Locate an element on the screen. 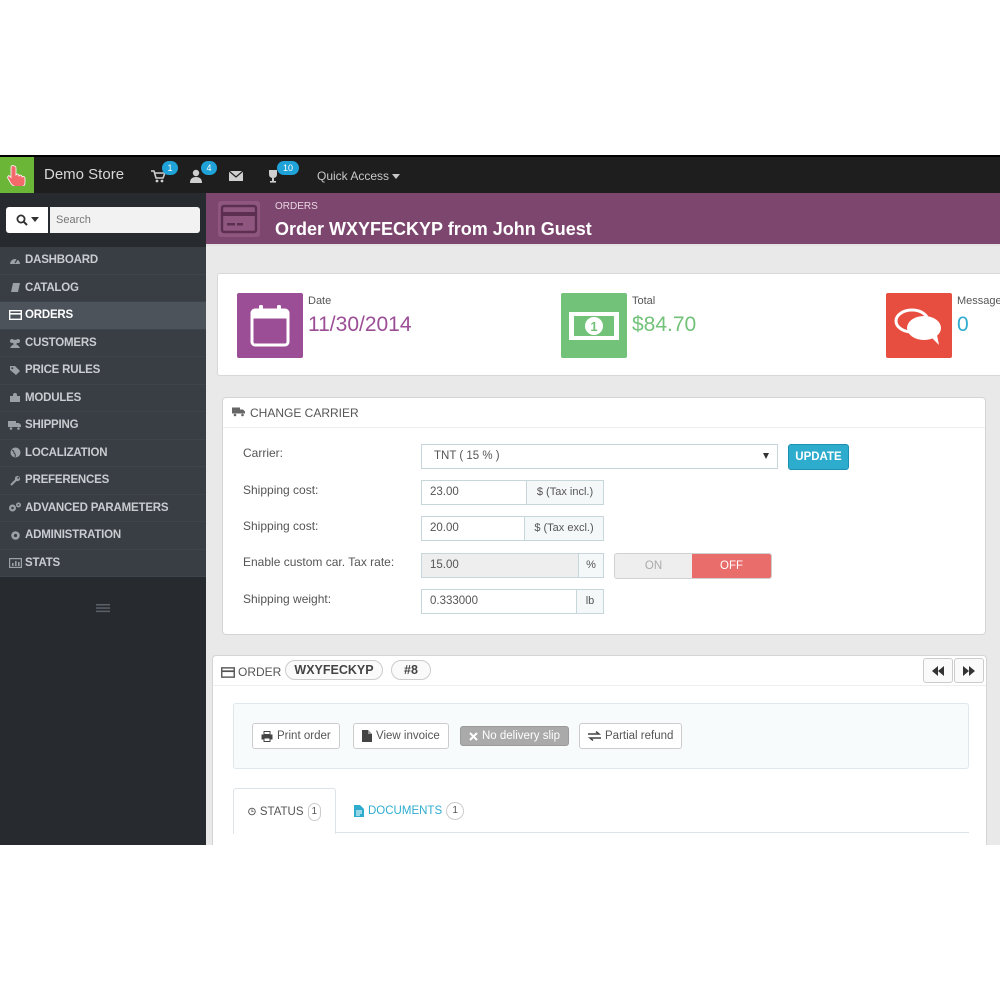 This screenshot has height=1000, width=1000. sidebar-item-label: STATS is located at coordinates (42, 562).